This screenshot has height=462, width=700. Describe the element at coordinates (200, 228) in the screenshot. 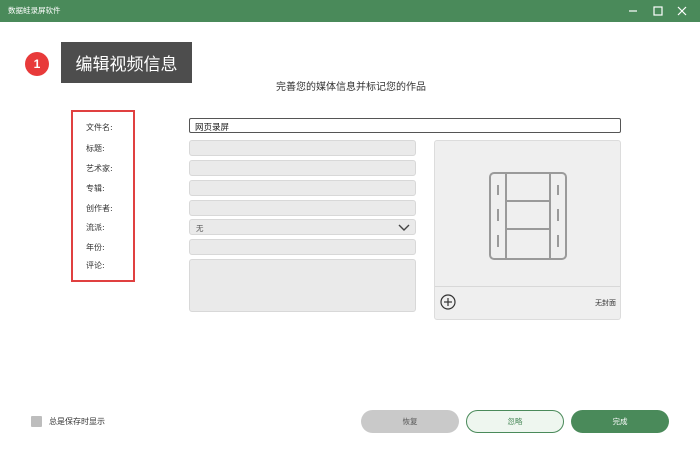

I see `genre-selected-value: 无` at that location.